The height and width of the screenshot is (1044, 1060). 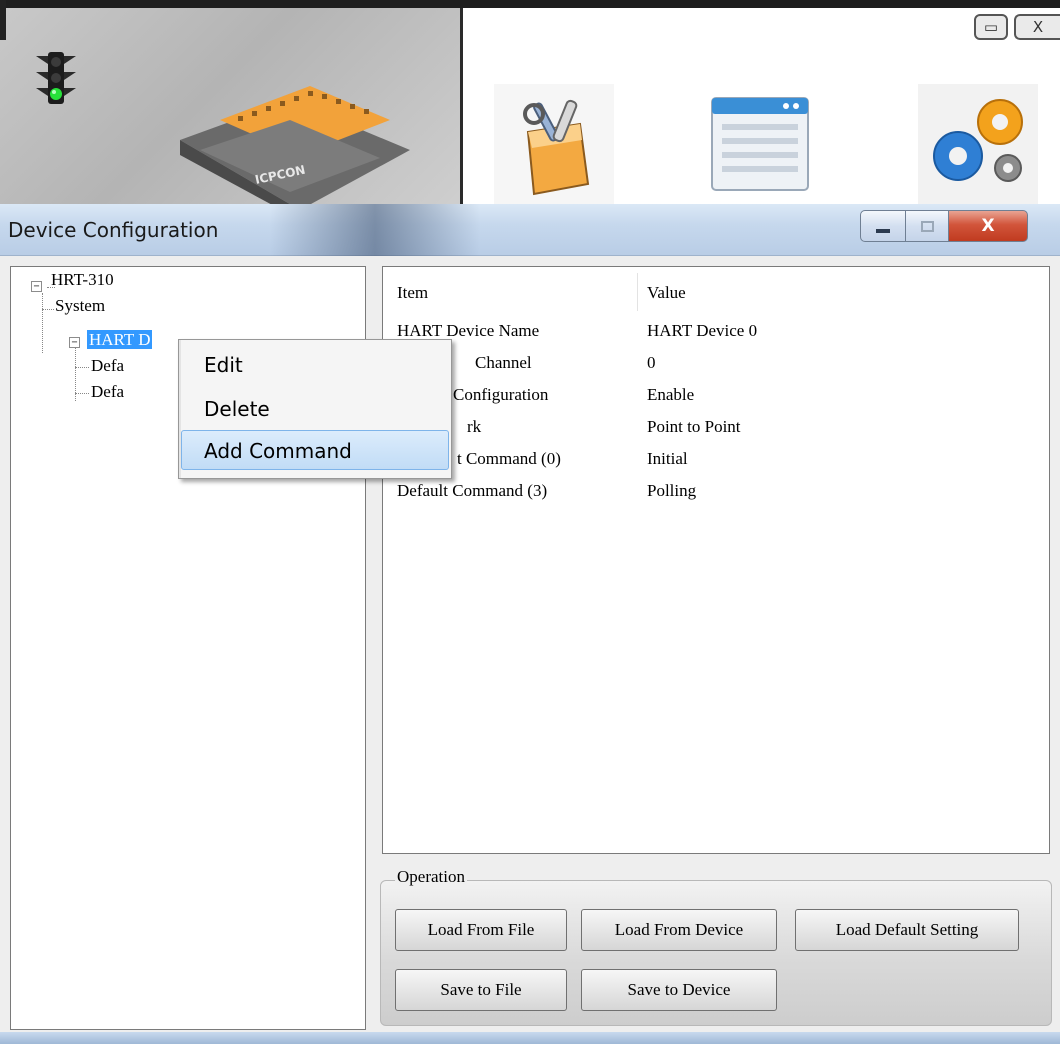 I want to click on tree-item-label-selected: HART D, so click(x=120, y=339).